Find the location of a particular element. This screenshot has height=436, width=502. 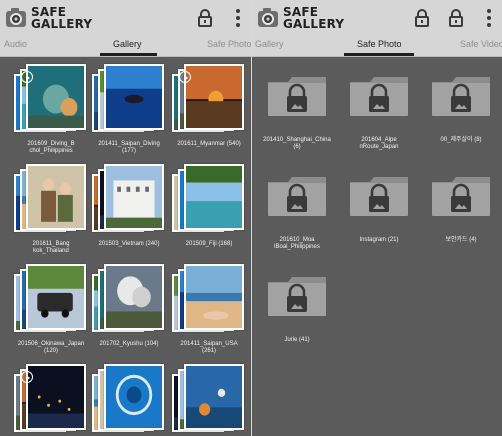

album-item: 201503_Vietnam (240) is located at coordinates (129, 205).